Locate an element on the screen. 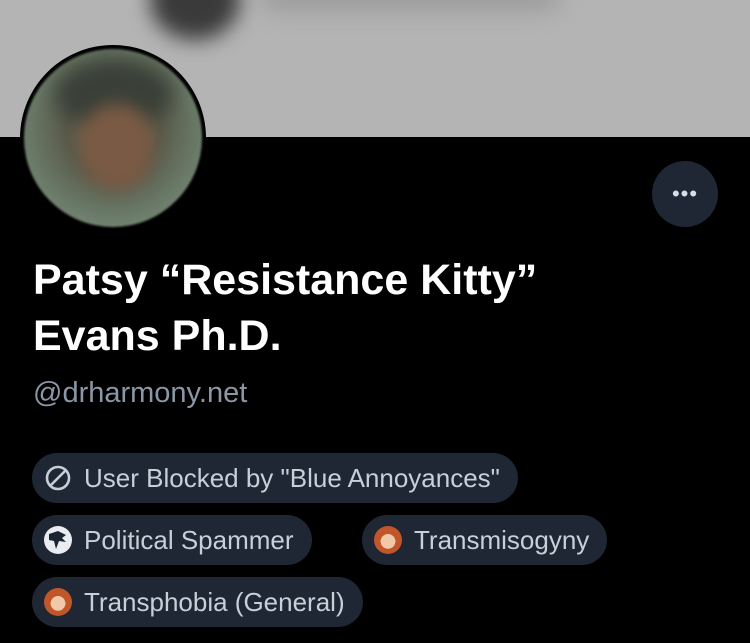  label-text: Transphobia (General) is located at coordinates (214, 601).